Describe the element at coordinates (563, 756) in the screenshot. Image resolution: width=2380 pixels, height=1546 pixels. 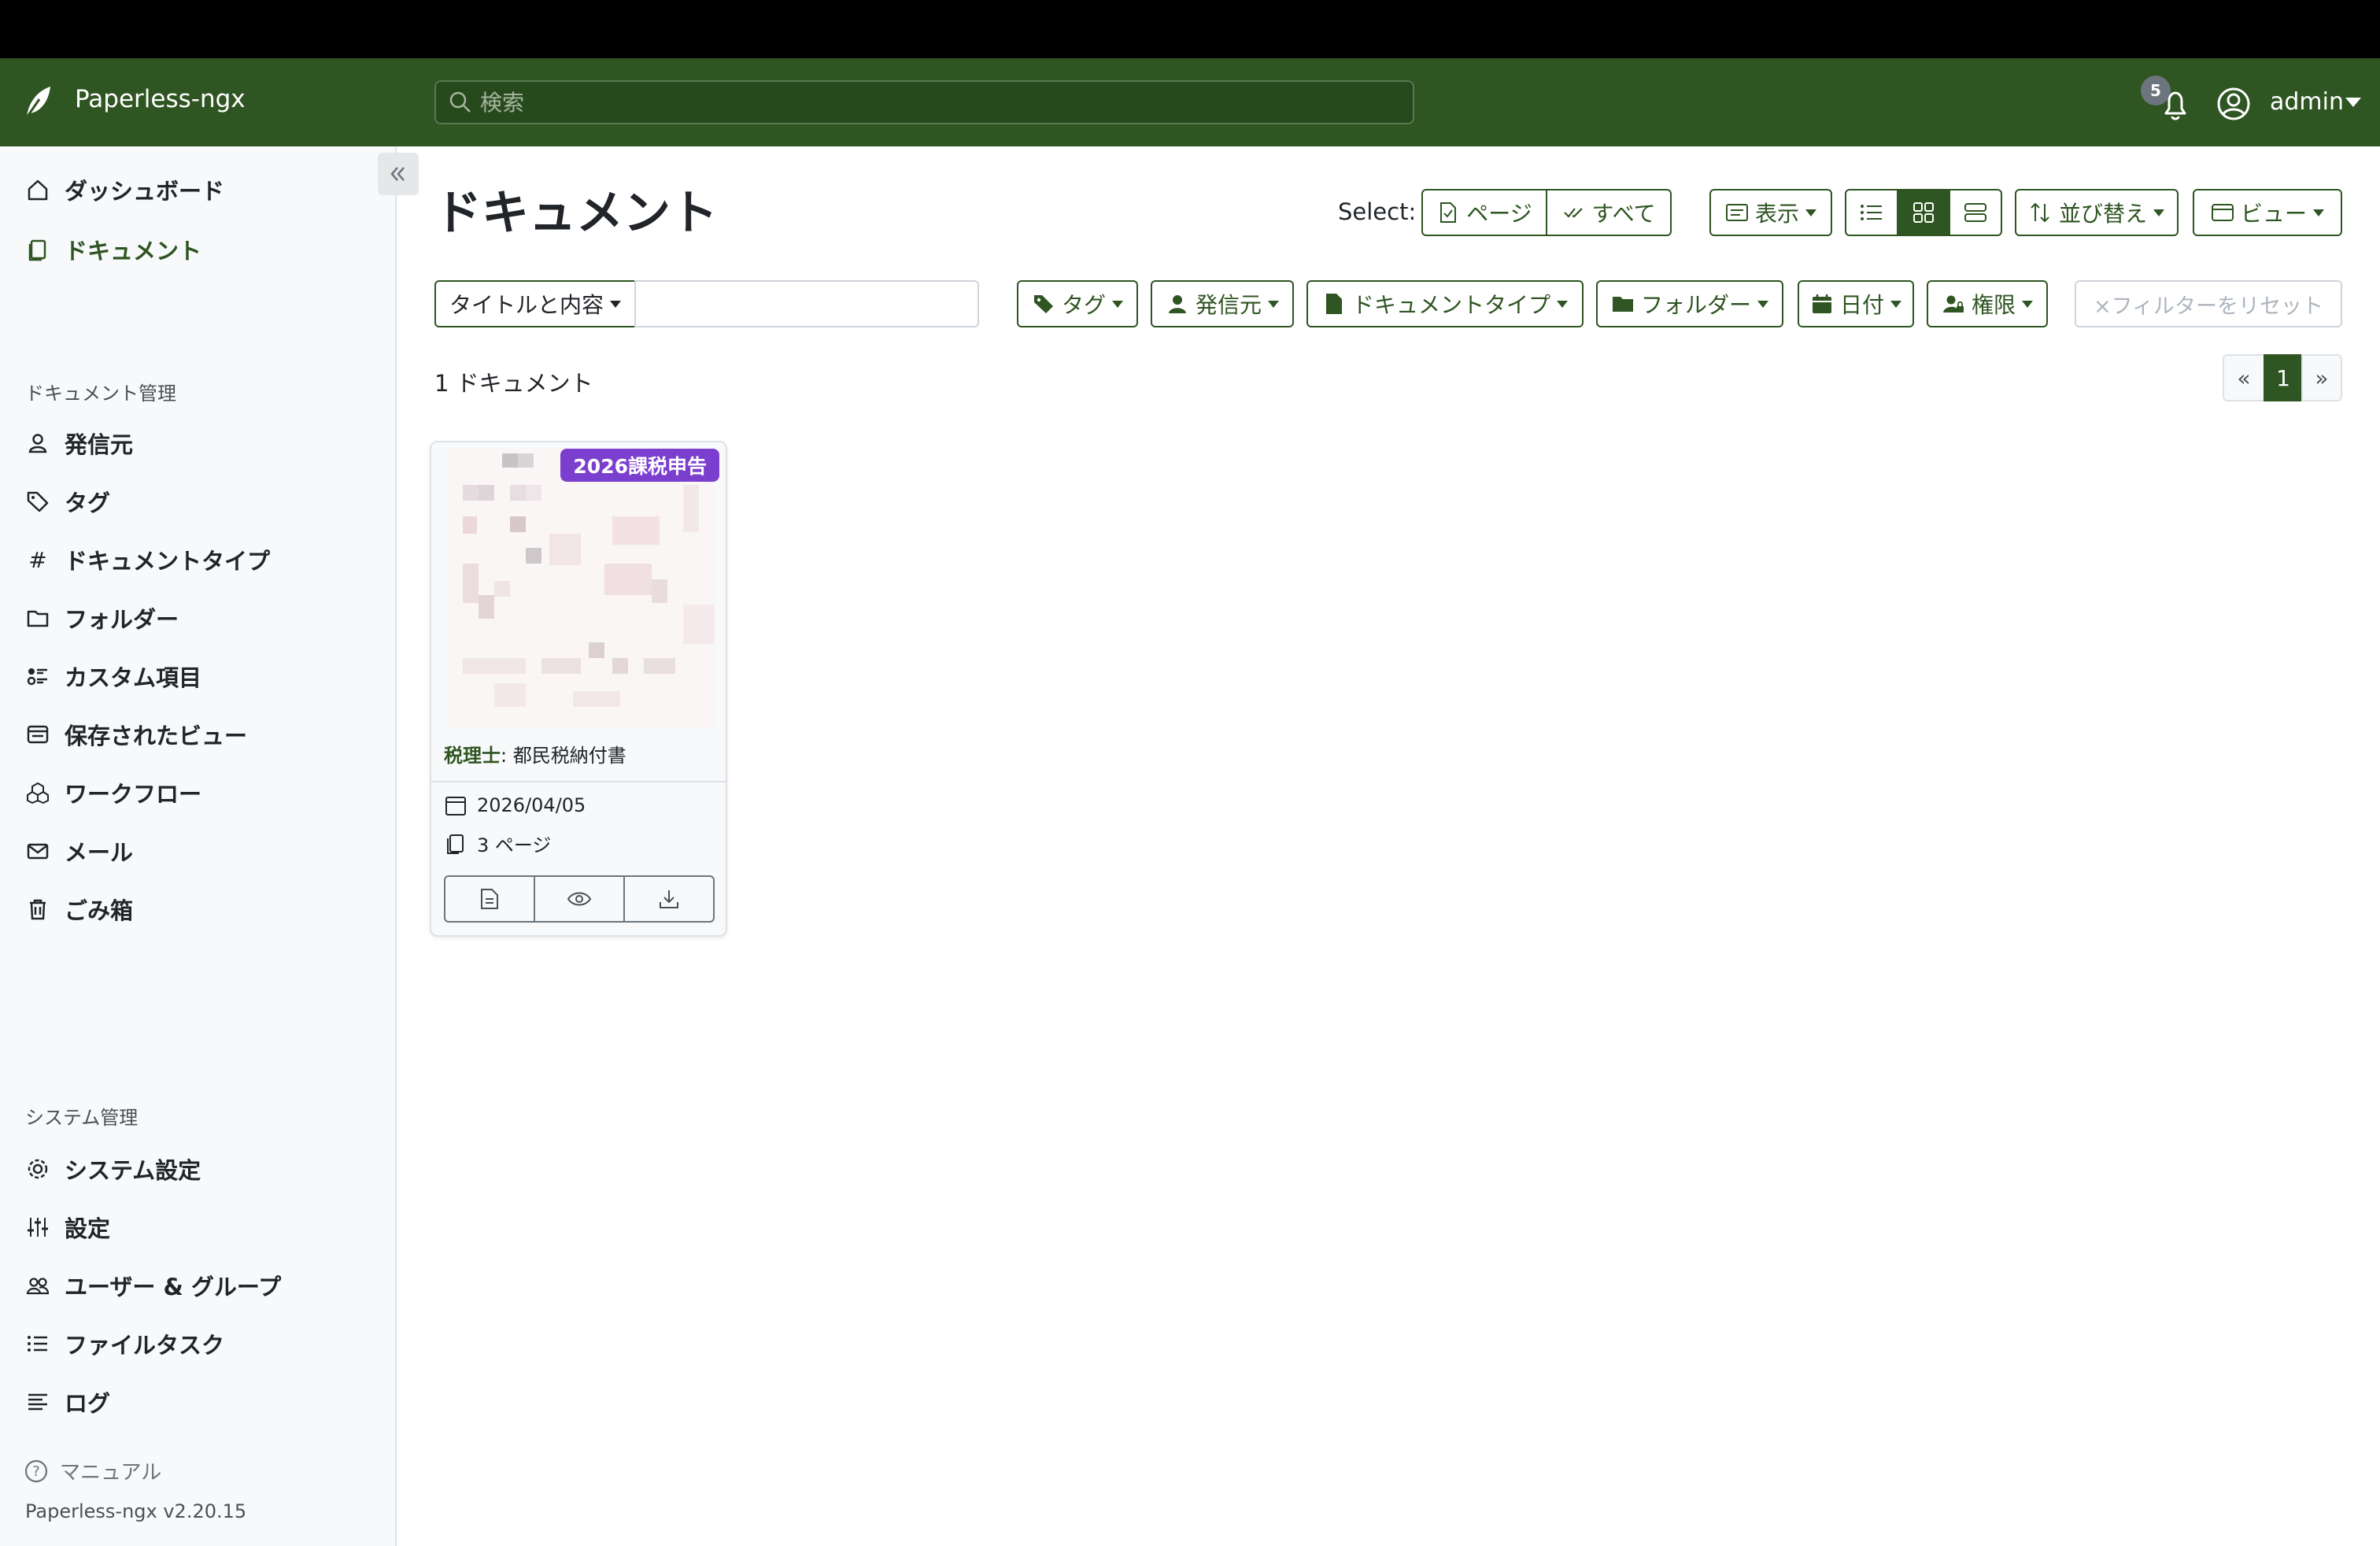
I see `document-title-text: : 都民税納付書` at that location.